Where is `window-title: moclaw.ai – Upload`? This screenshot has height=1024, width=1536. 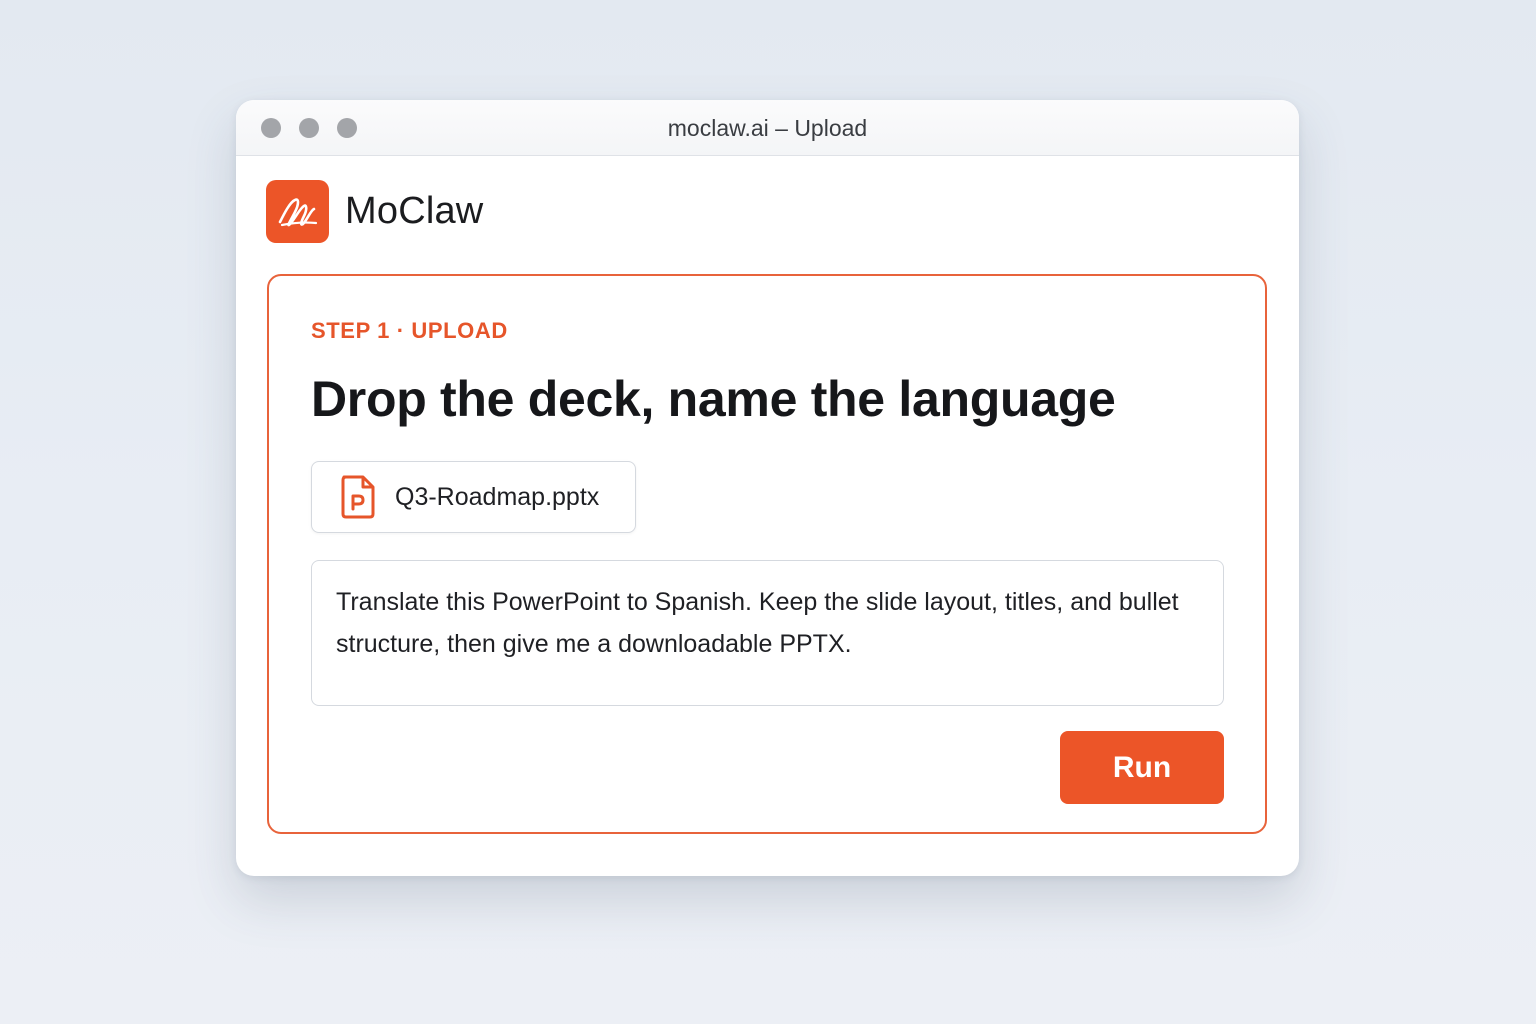 window-title: moclaw.ai – Upload is located at coordinates (767, 128).